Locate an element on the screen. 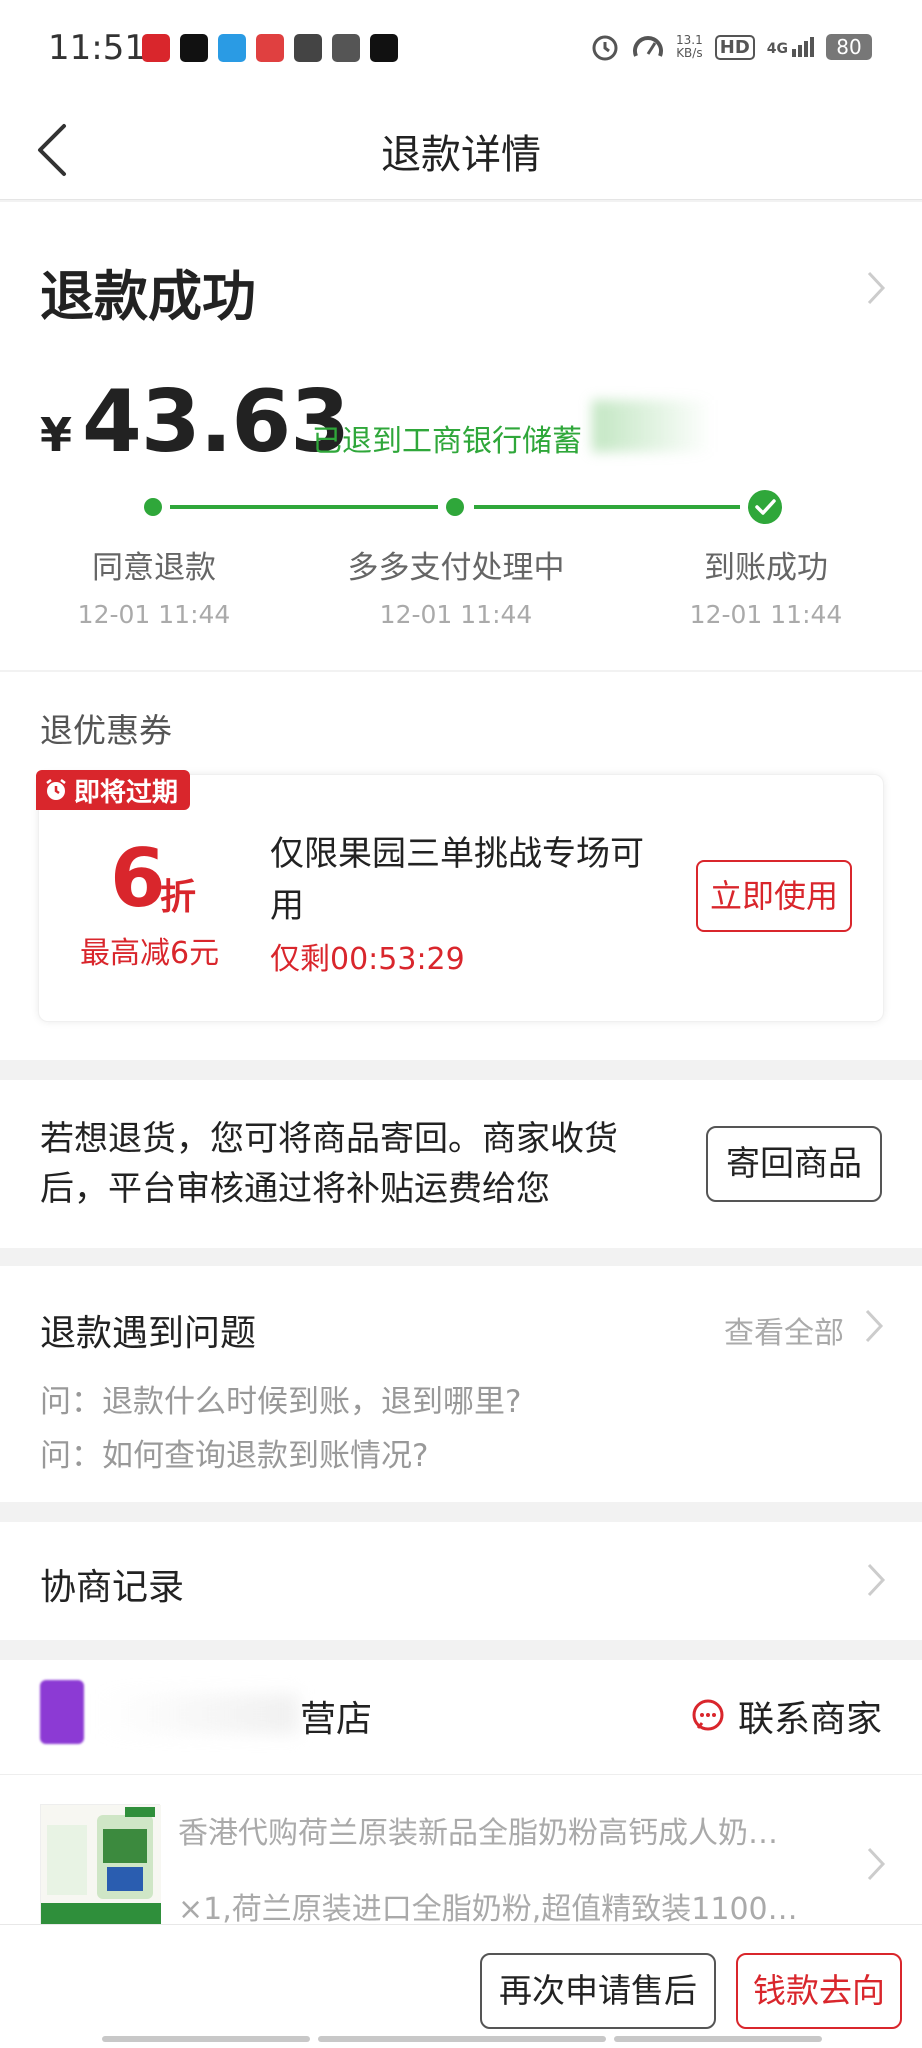 This screenshot has height=2048, width=922. expire-badge: 即将过期 is located at coordinates (113, 790).